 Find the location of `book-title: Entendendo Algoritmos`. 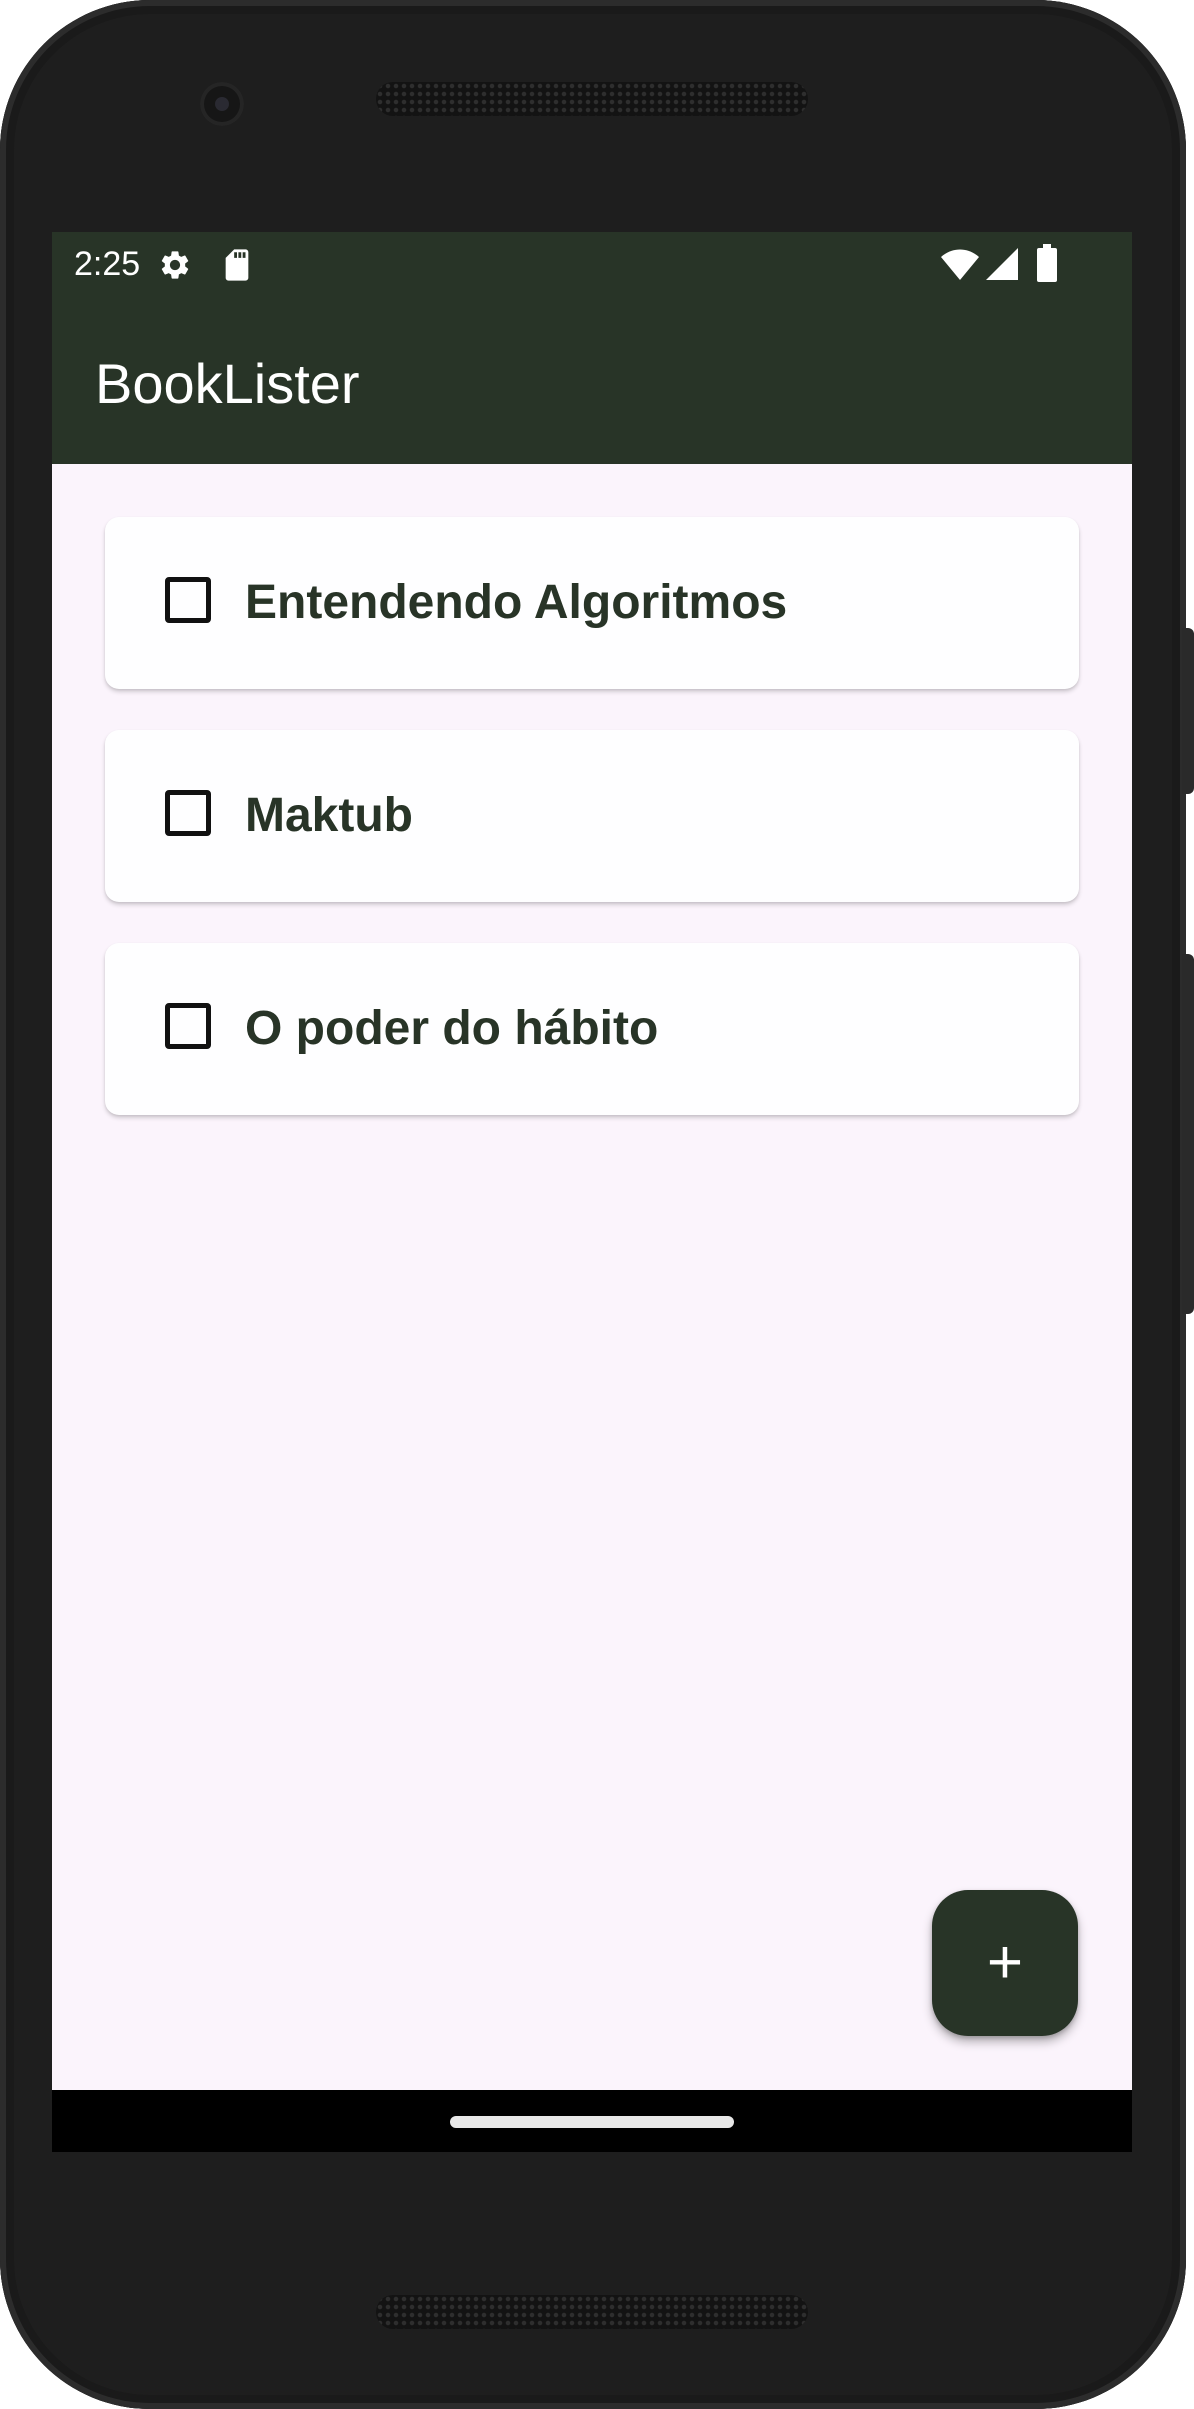

book-title: Entendendo Algoritmos is located at coordinates (516, 602).